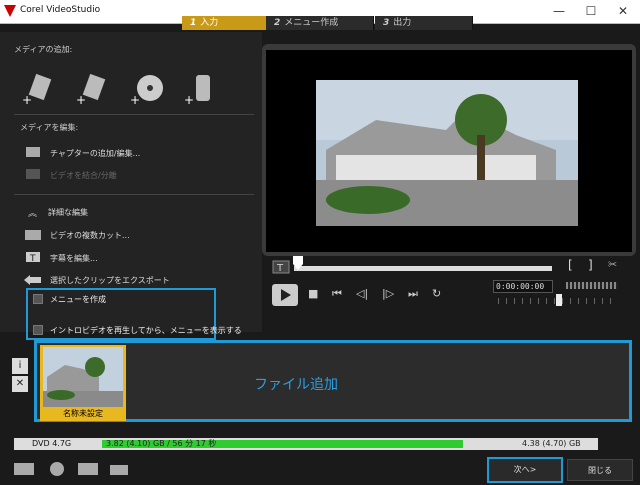  I want to click on print-icon, so click(119, 469).